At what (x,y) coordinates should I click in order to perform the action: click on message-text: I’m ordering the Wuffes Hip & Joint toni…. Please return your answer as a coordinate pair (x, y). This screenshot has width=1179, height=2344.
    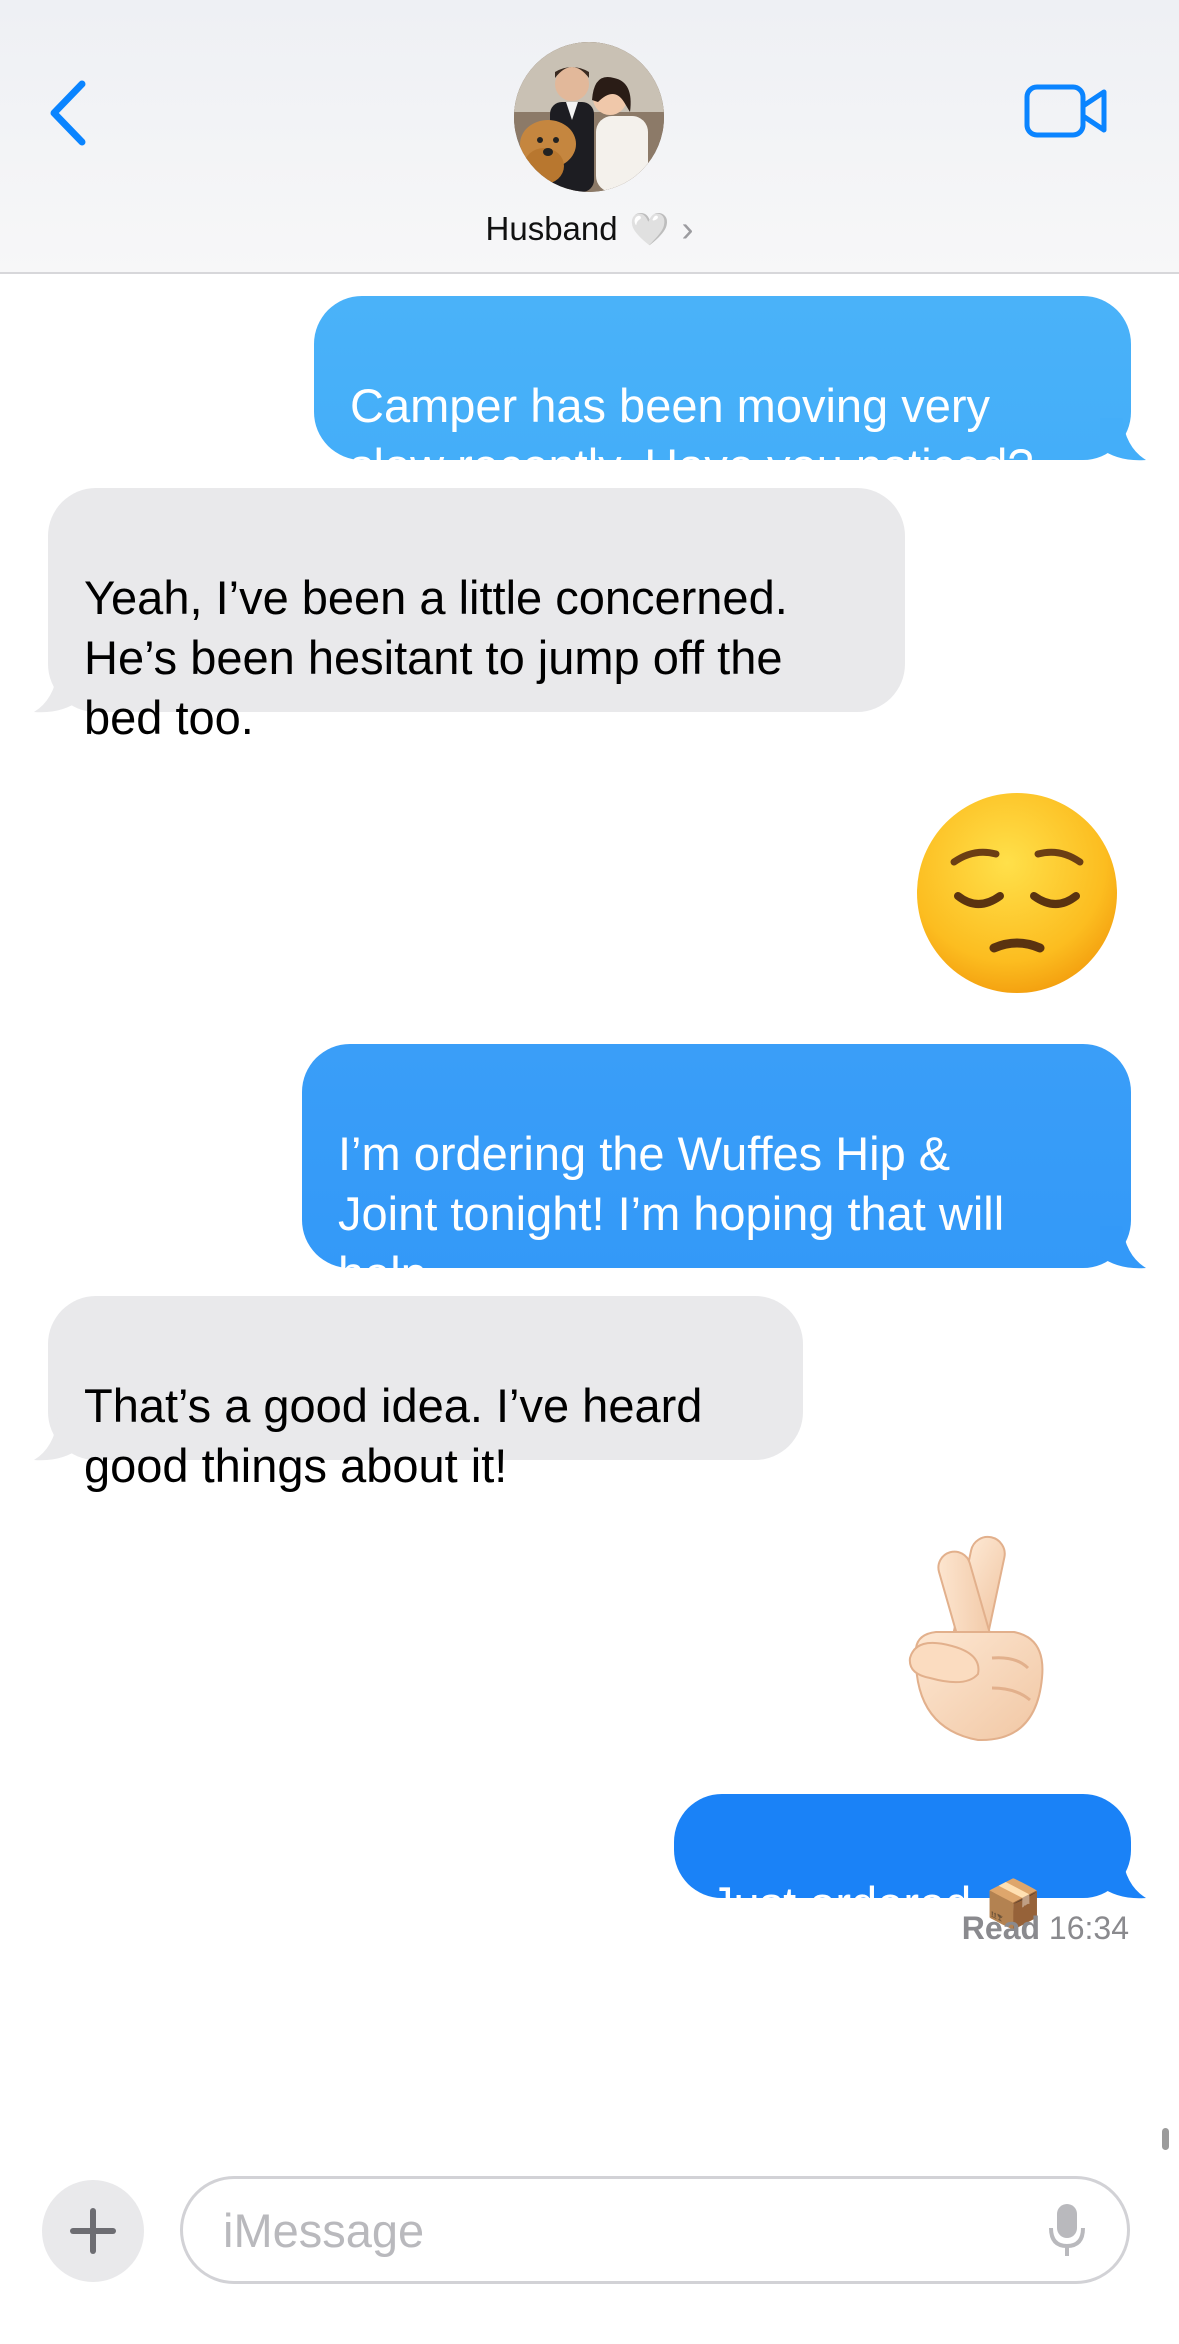
    Looking at the image, I should click on (671, 1213).